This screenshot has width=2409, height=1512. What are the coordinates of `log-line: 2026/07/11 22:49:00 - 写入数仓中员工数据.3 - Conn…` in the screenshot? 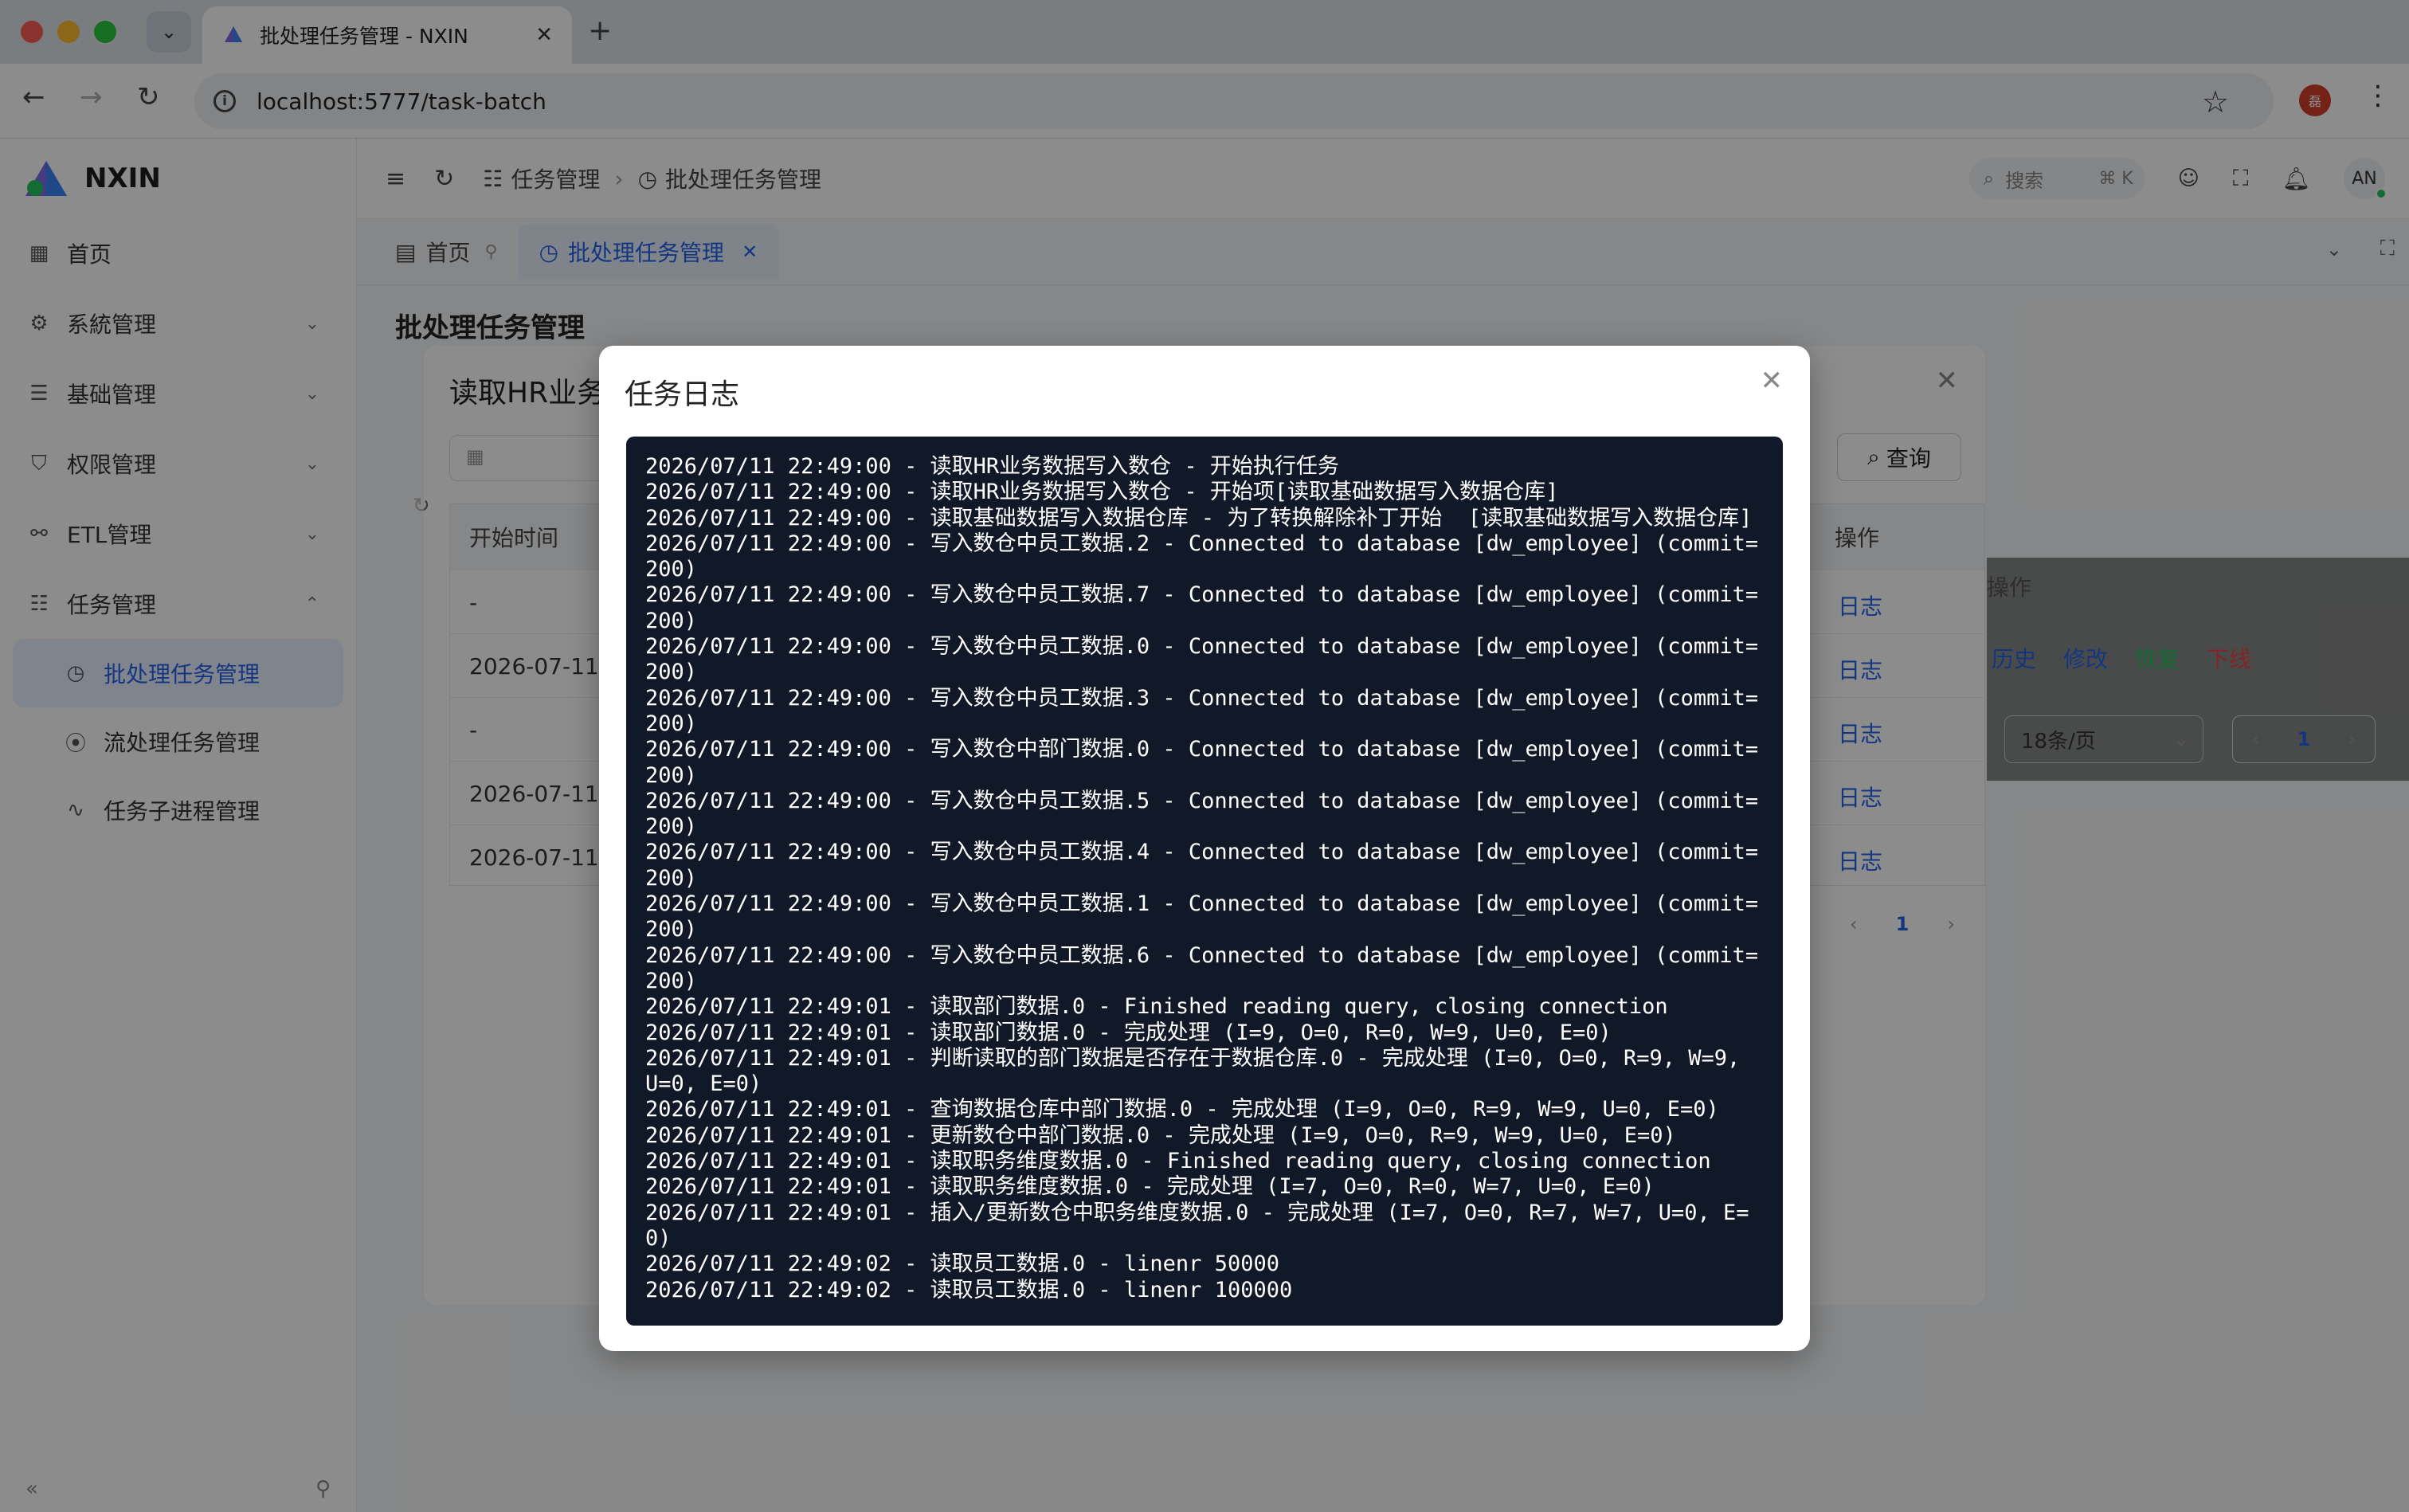 It's located at (1202, 711).